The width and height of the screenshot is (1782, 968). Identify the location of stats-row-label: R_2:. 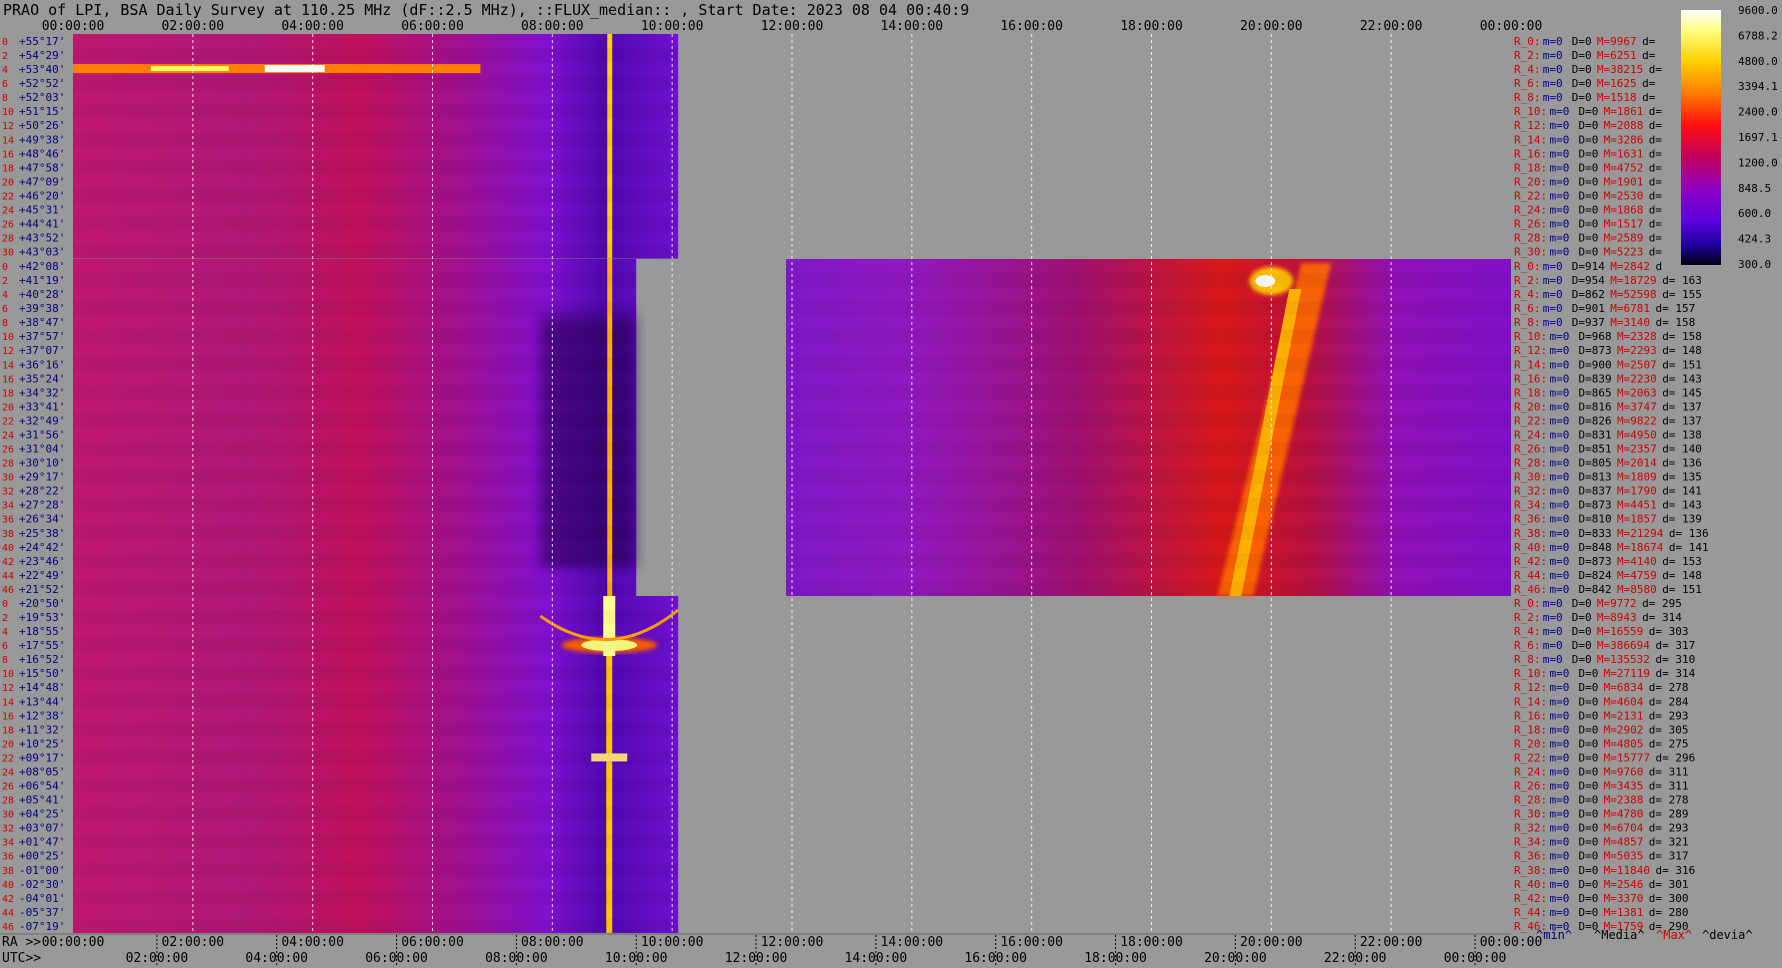
(1527, 55).